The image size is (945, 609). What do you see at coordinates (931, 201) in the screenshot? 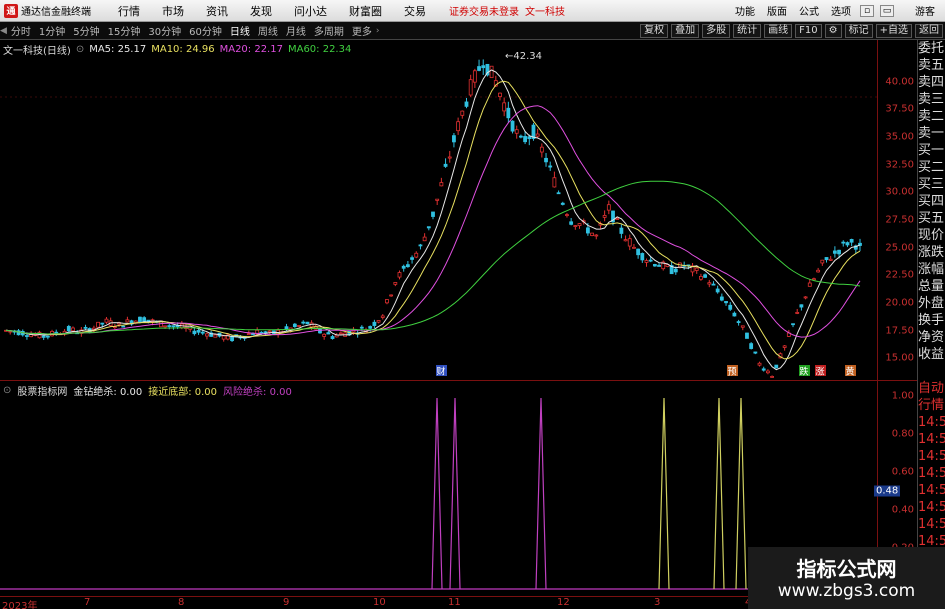
I see `side-row: 买四` at bounding box center [931, 201].